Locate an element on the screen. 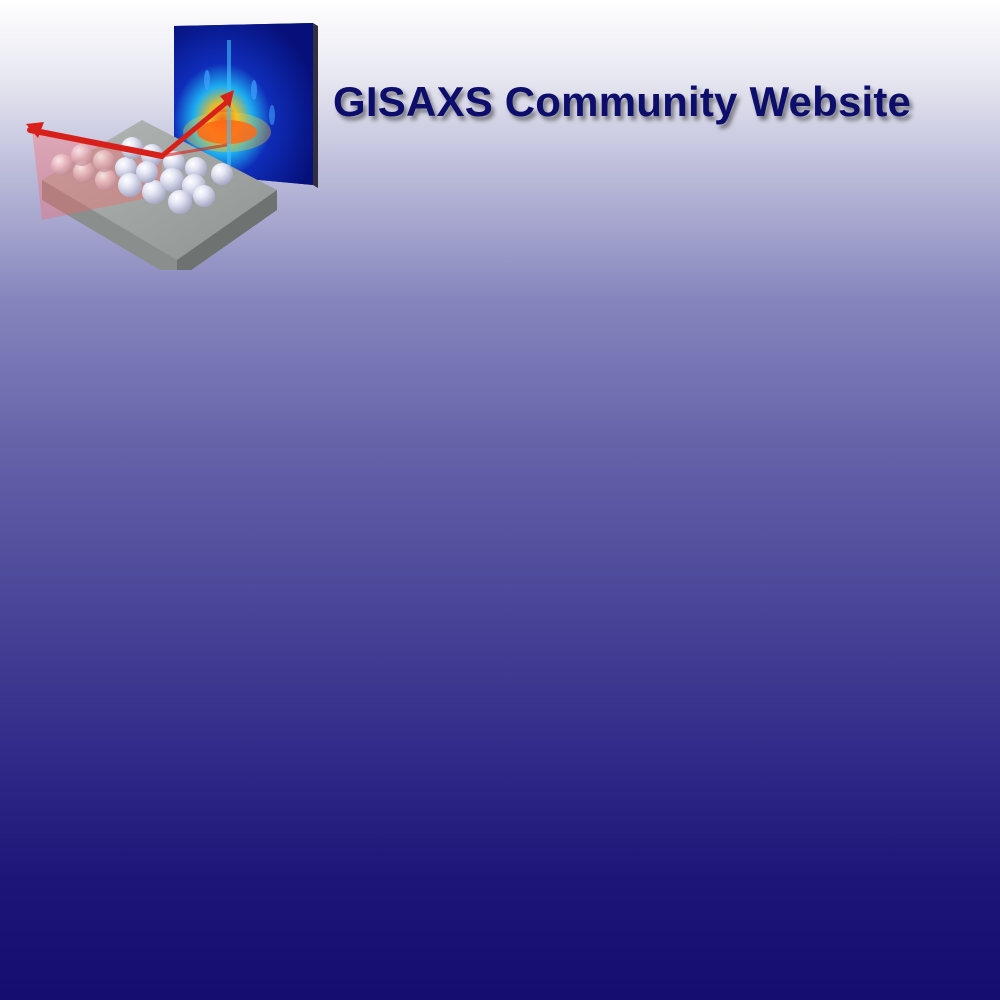  site-title: GISAXS Community Website is located at coordinates (622, 101).